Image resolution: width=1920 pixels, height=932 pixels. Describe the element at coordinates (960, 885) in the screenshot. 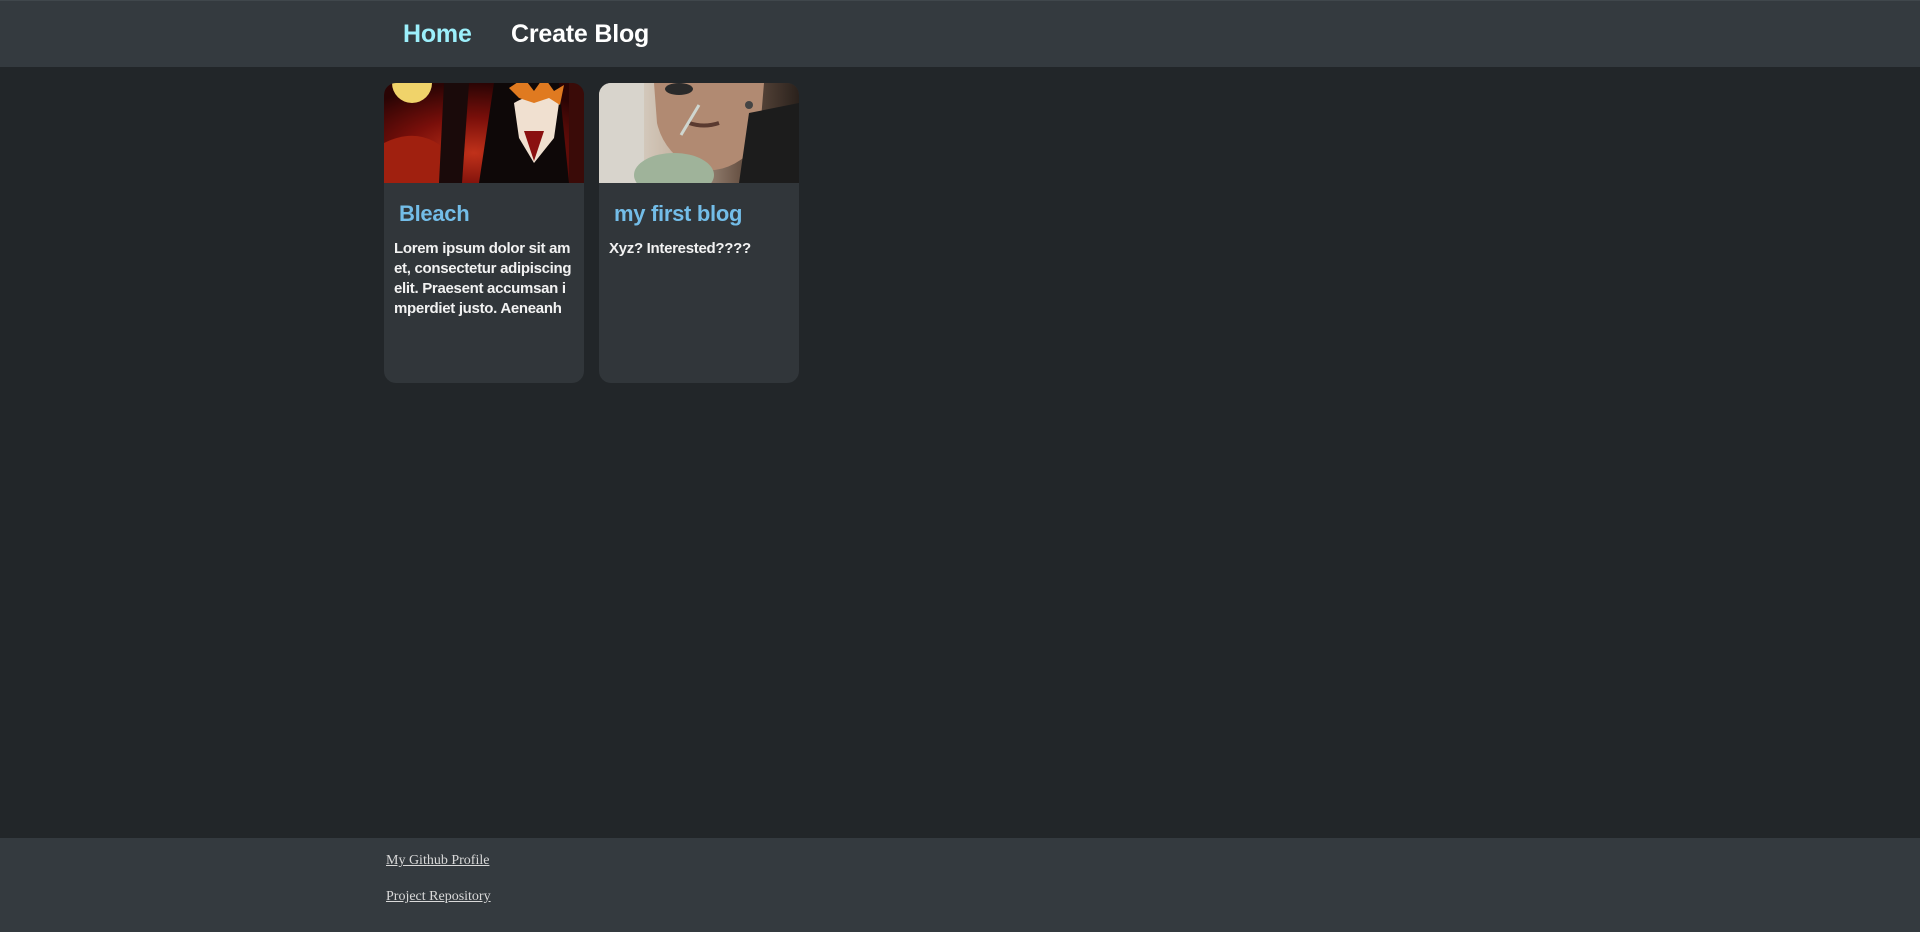

I see `page-footer: My Github Profile Project Repository` at that location.